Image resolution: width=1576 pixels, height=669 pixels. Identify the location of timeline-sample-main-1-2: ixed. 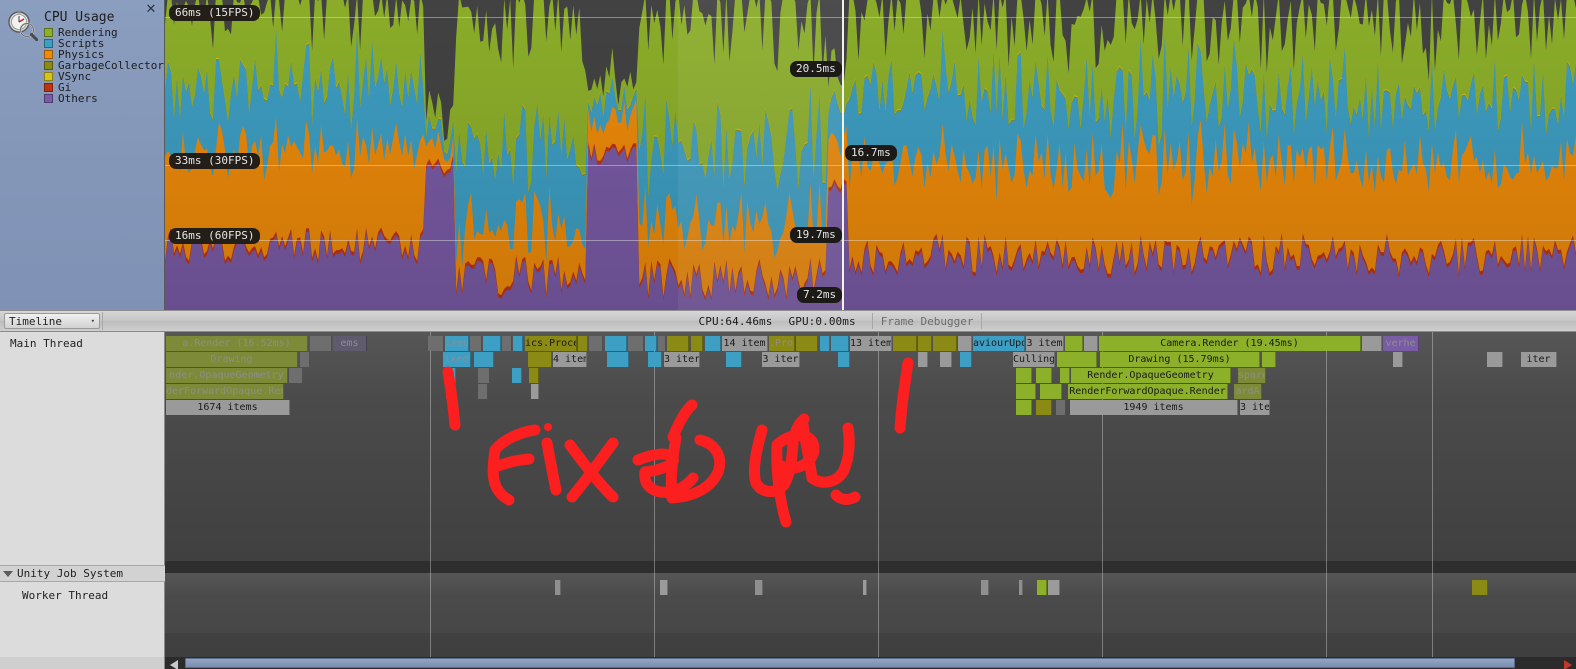
(457, 359).